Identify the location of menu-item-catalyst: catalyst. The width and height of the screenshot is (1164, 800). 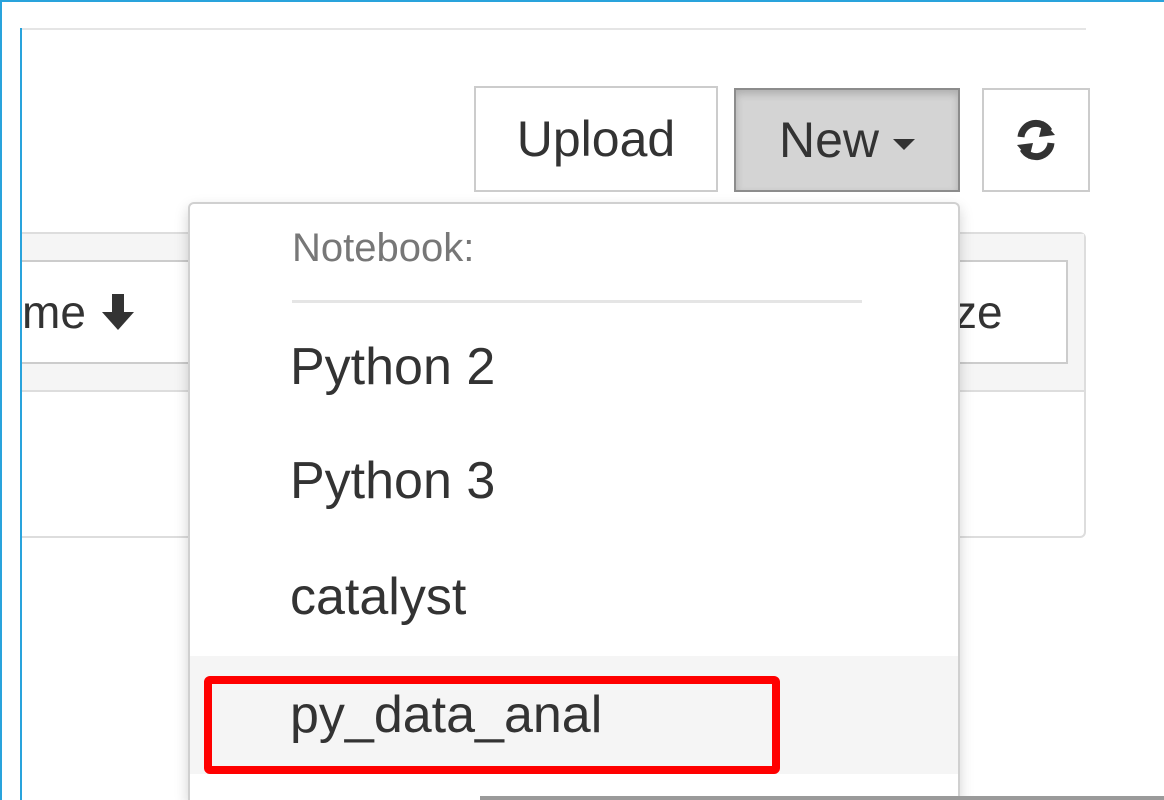
(574, 597).